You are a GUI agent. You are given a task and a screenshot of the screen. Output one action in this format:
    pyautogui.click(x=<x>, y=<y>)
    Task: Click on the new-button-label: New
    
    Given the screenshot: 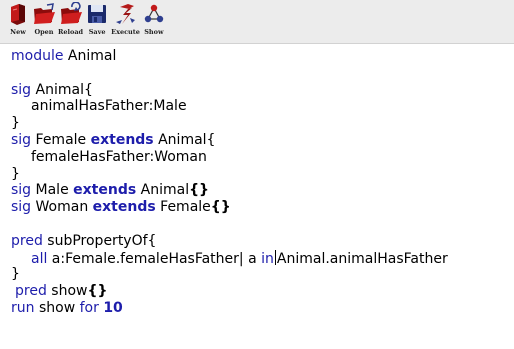 What is the action you would take?
    pyautogui.click(x=18, y=32)
    